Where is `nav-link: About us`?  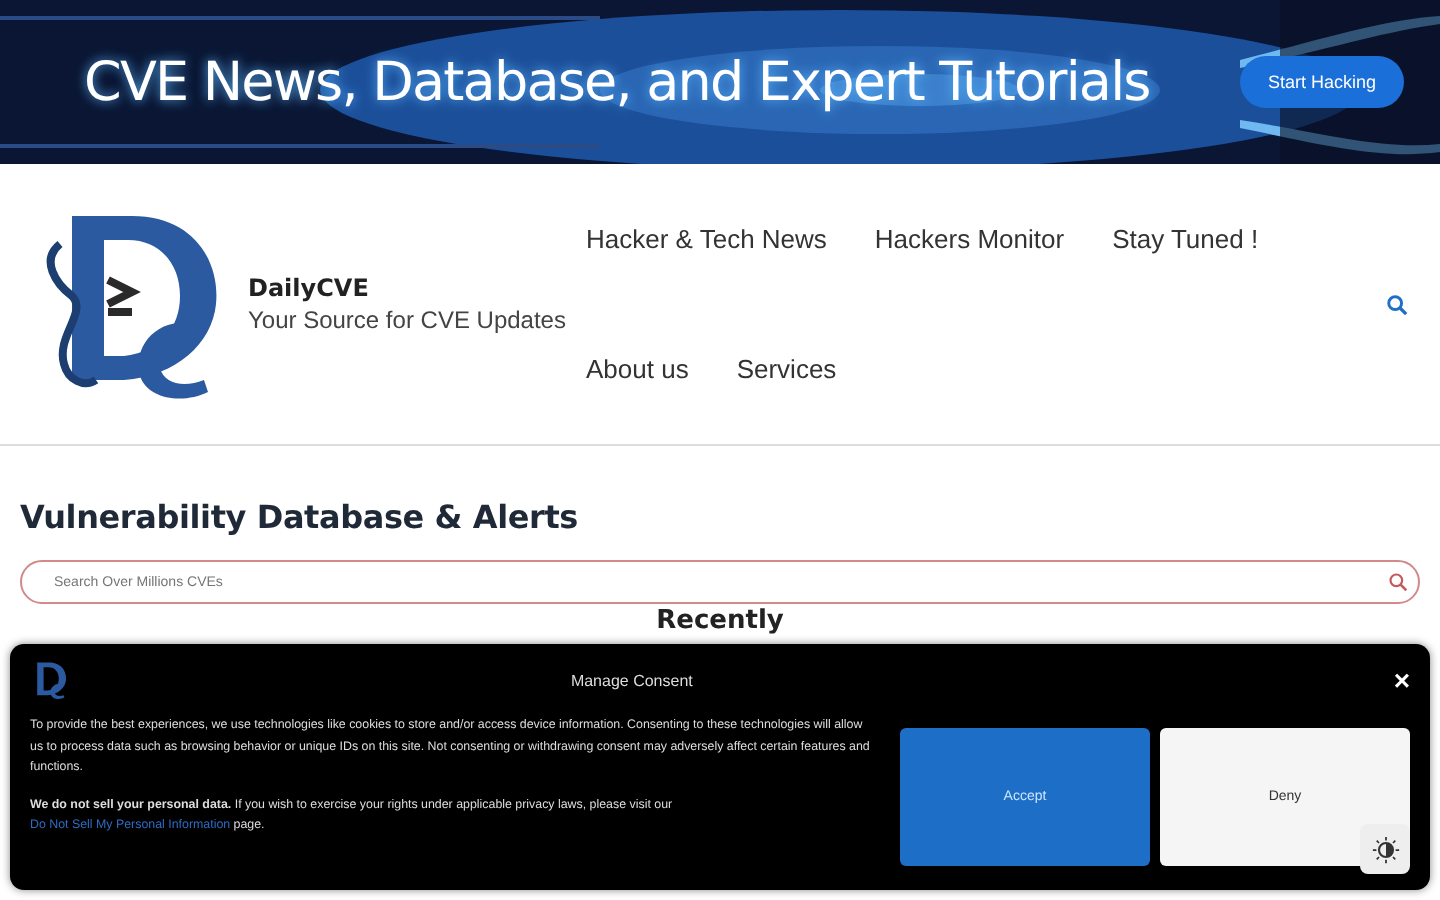
nav-link: About us is located at coordinates (637, 369).